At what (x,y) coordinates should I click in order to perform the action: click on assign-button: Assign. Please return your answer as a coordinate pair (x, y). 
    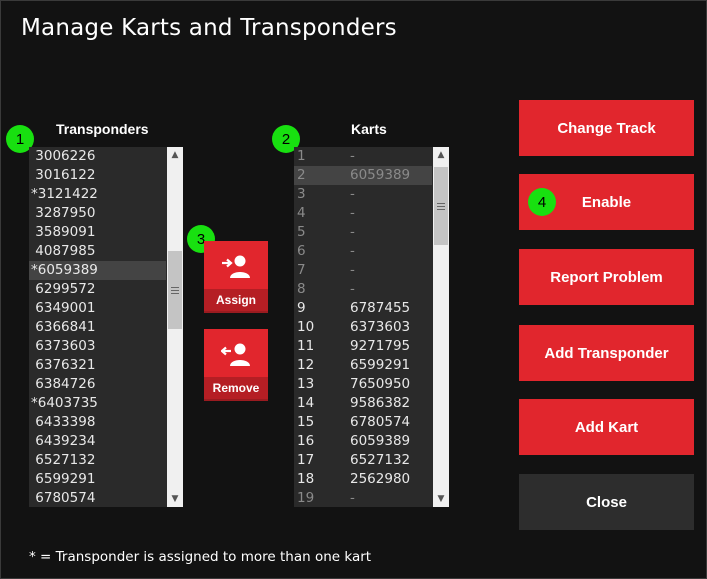
    Looking at the image, I should click on (236, 277).